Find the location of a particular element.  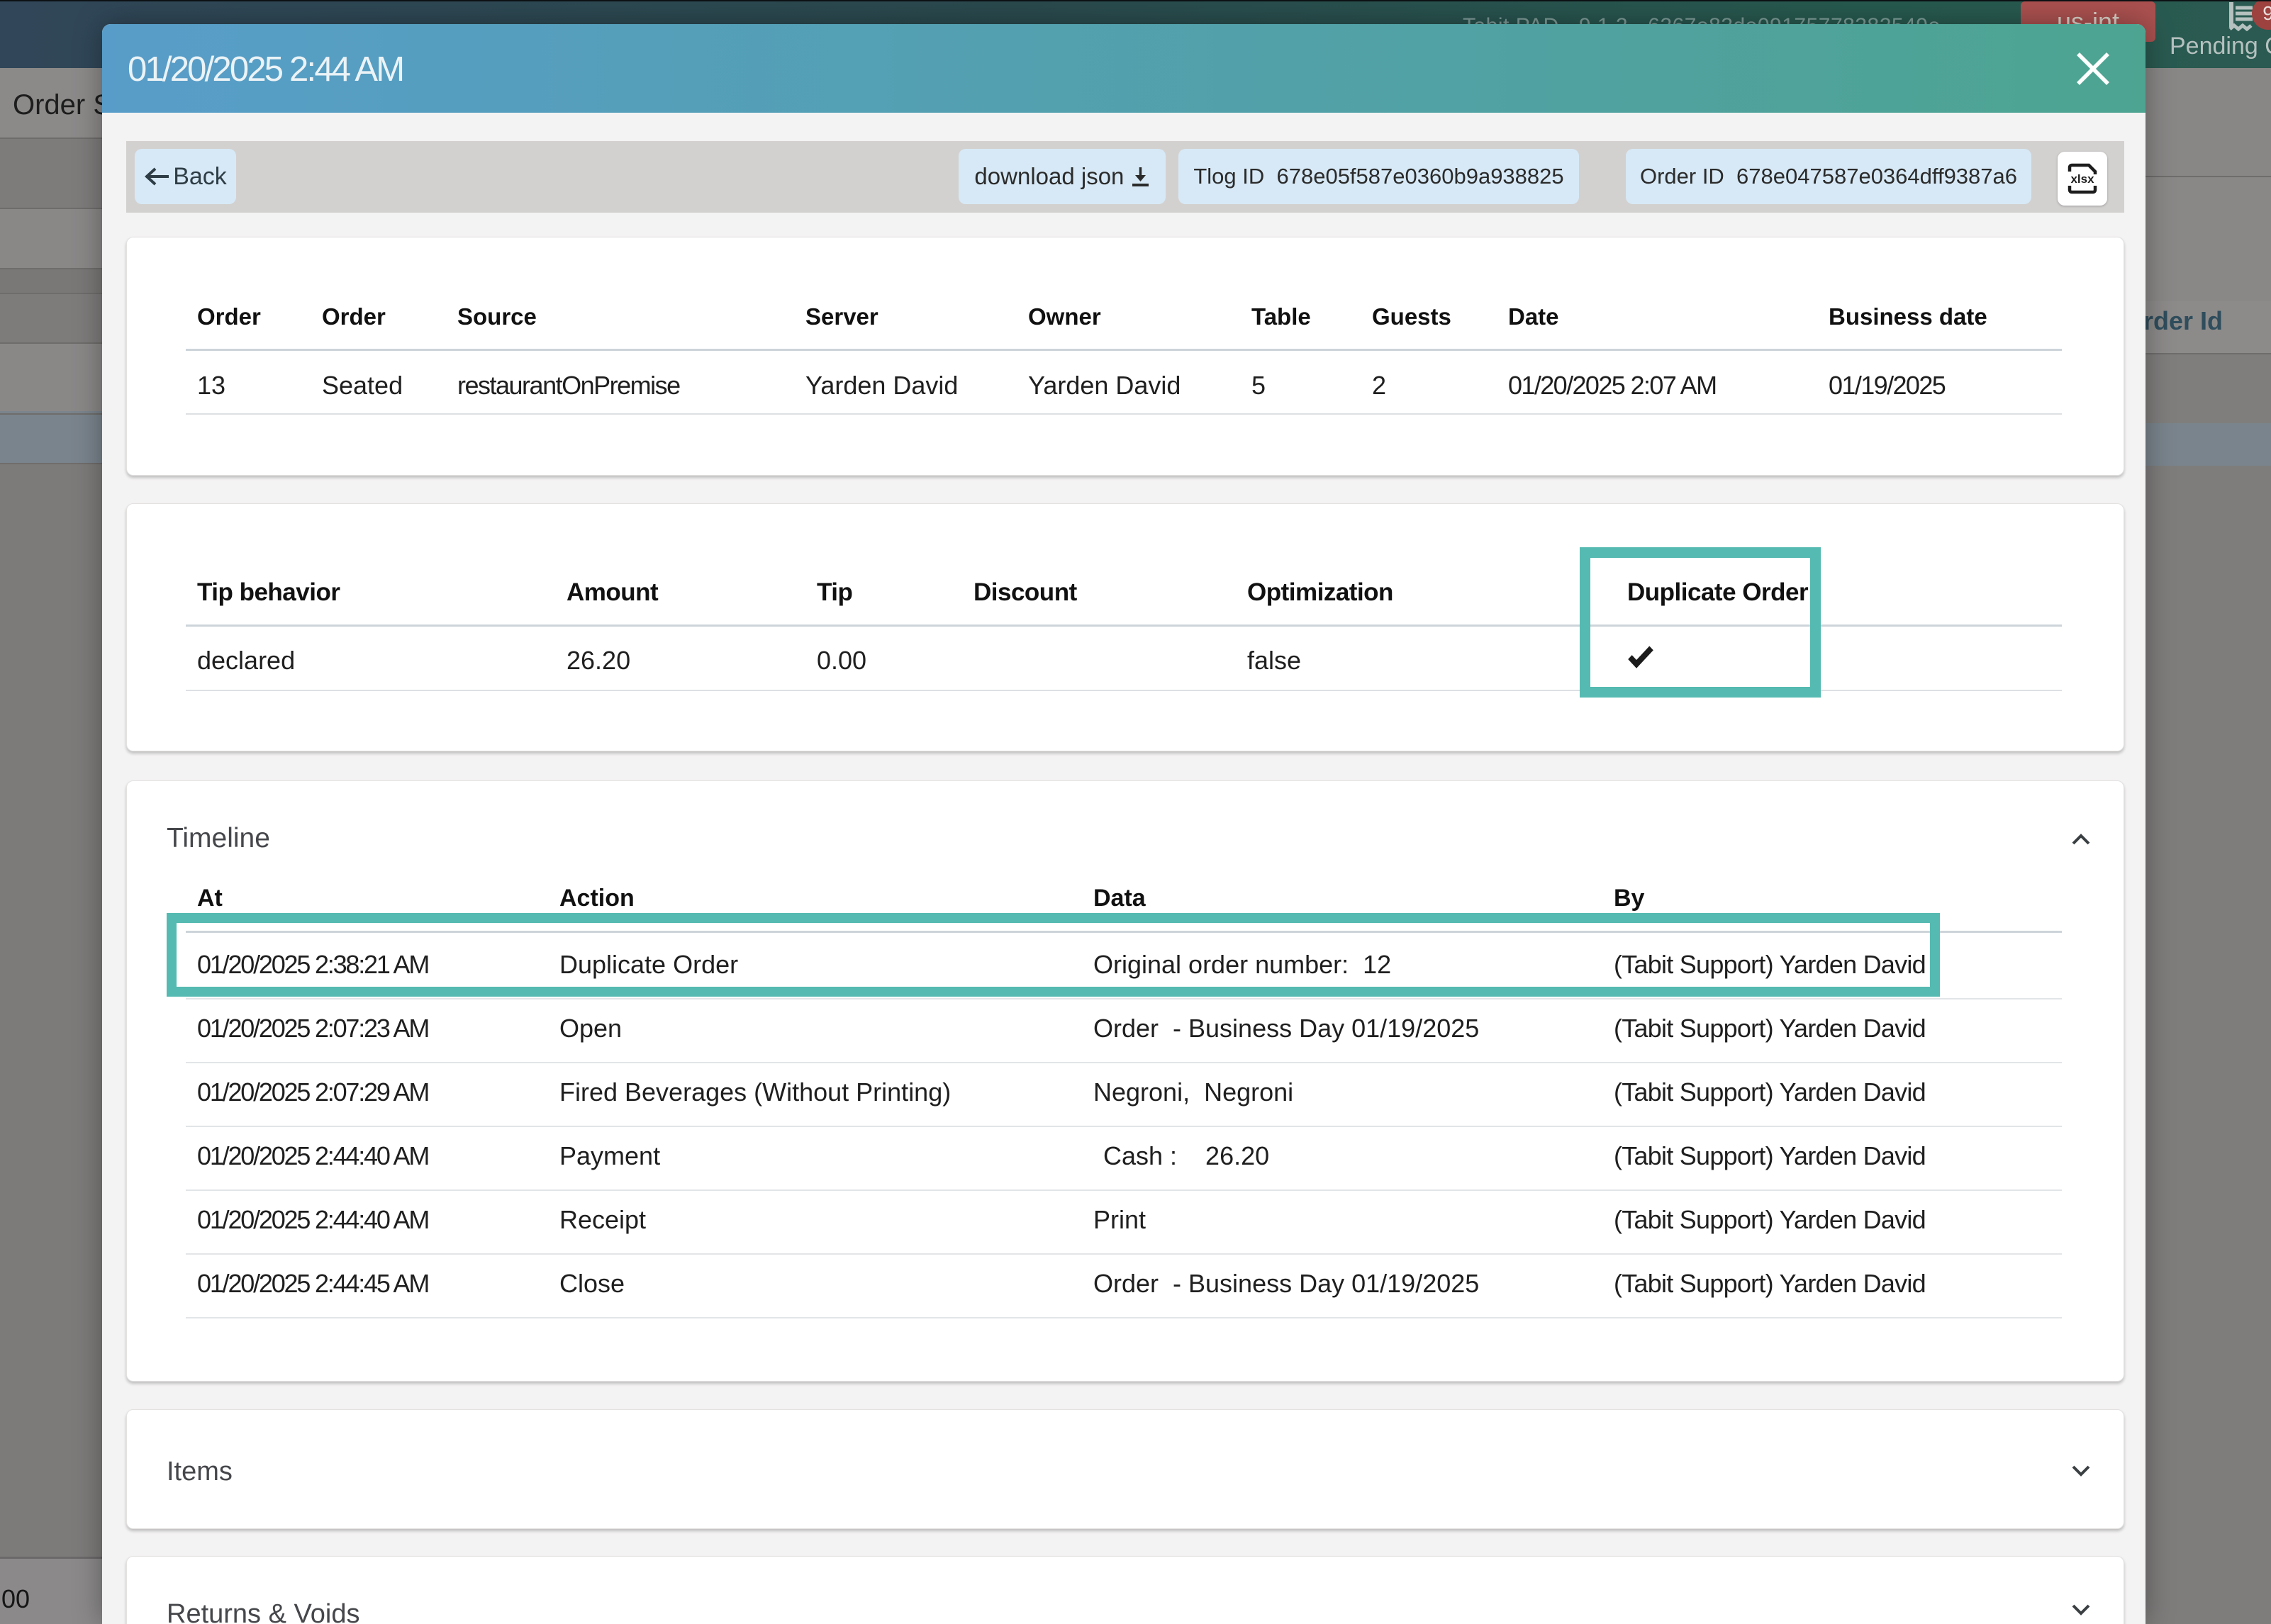

svg-text: xlsx is located at coordinates (2082, 179).